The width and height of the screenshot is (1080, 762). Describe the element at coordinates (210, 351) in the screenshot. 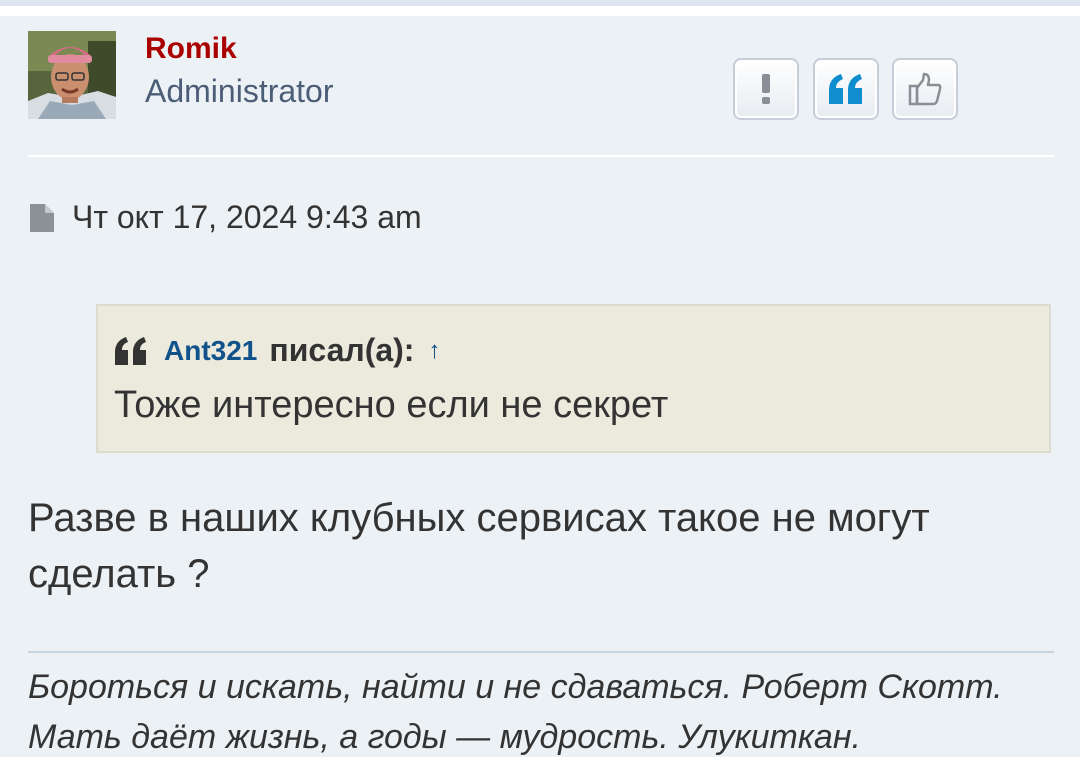

I see `quote-author-link: Ant321` at that location.